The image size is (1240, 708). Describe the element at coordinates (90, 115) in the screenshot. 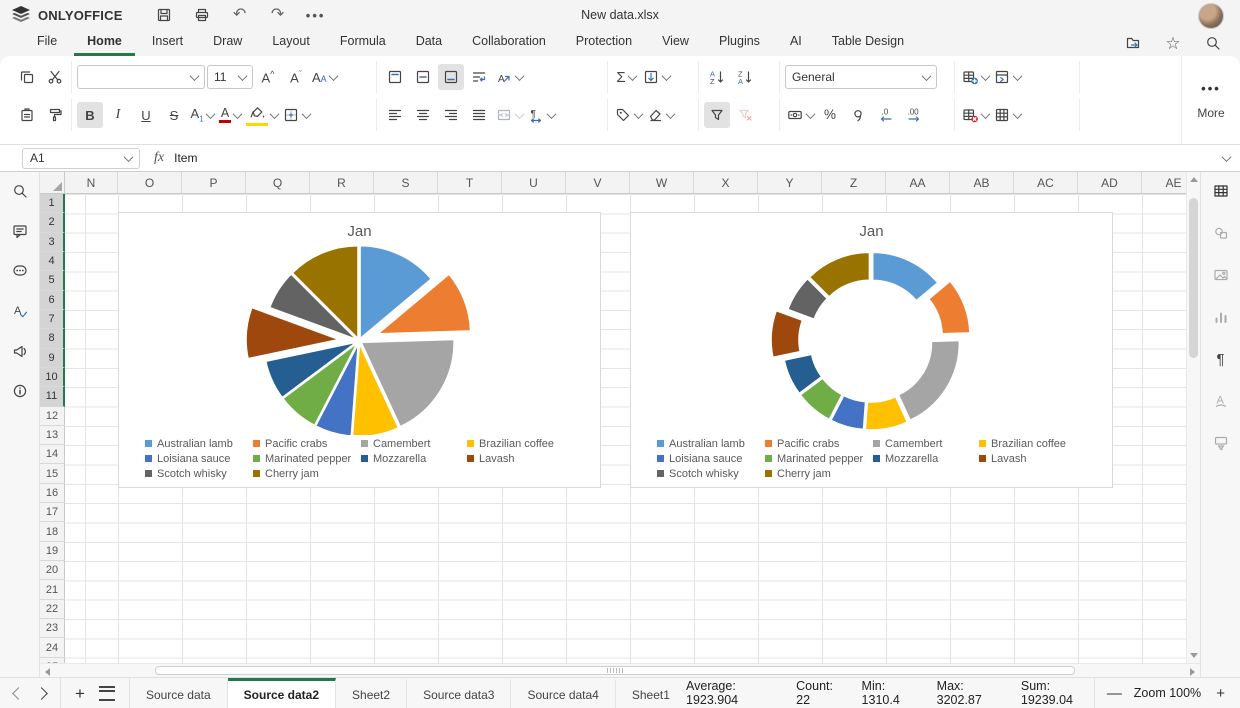

I see `bold-button: B` at that location.